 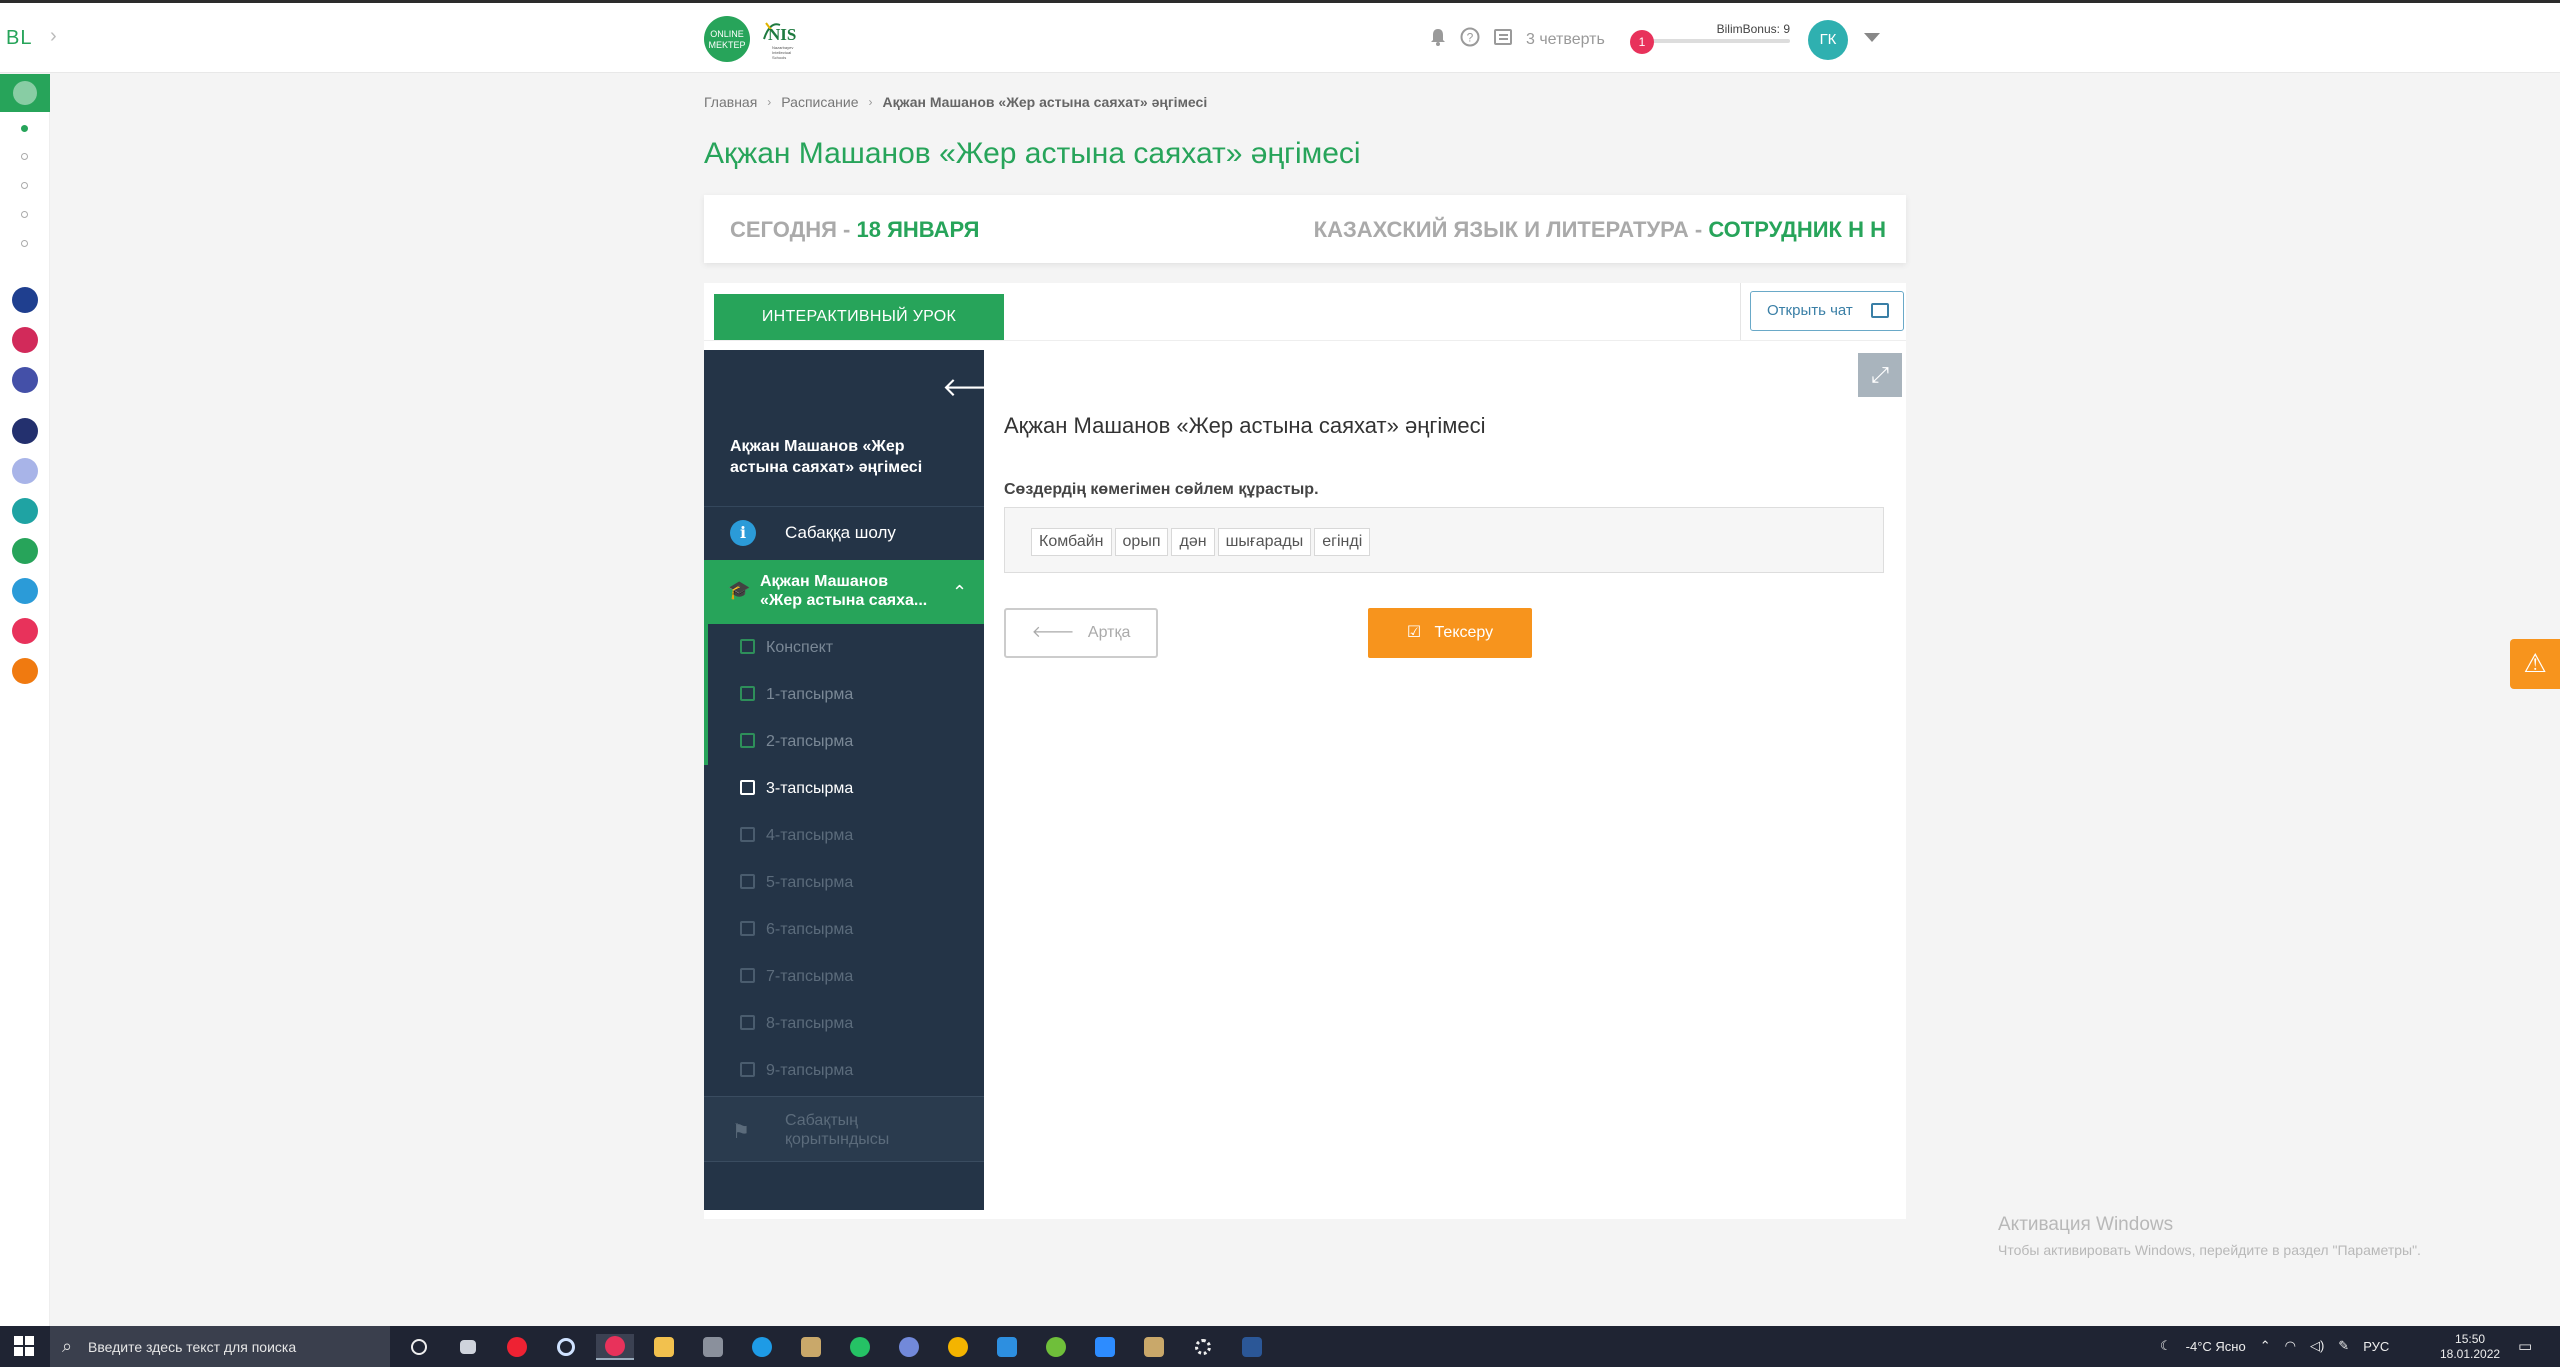 I want to click on rail-app-2-icon, so click(x=25, y=340).